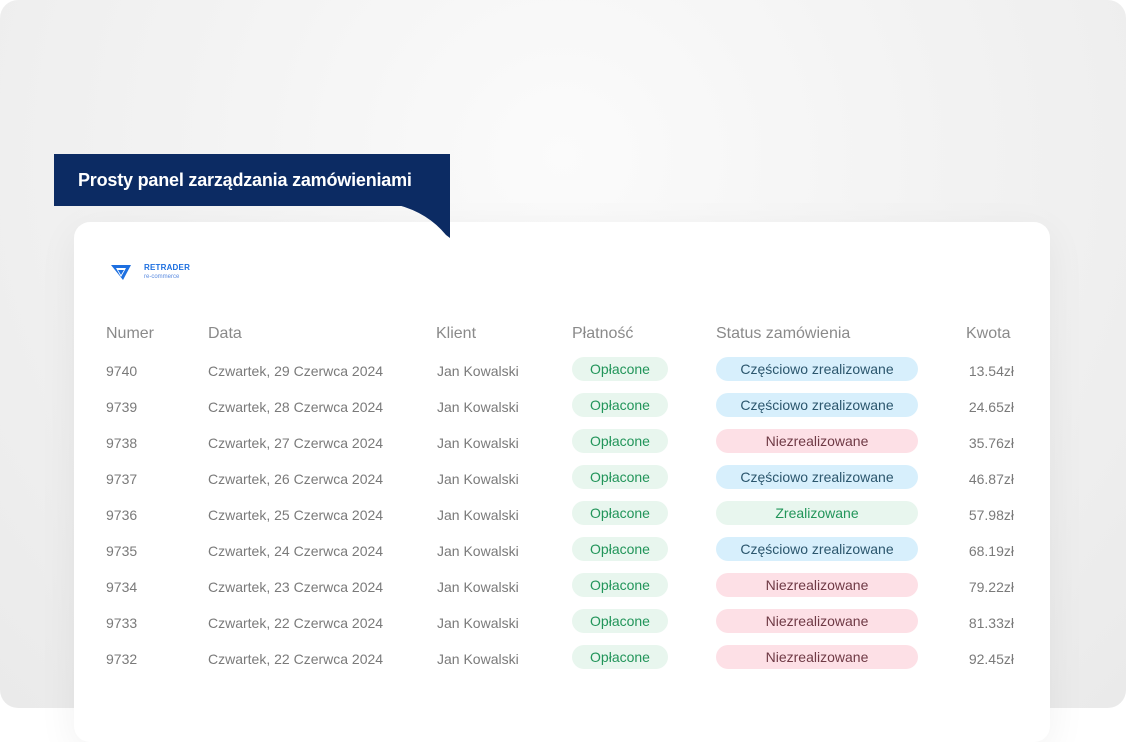 The width and height of the screenshot is (1126, 742). I want to click on column-header-status: Status zamówienia, so click(783, 334).